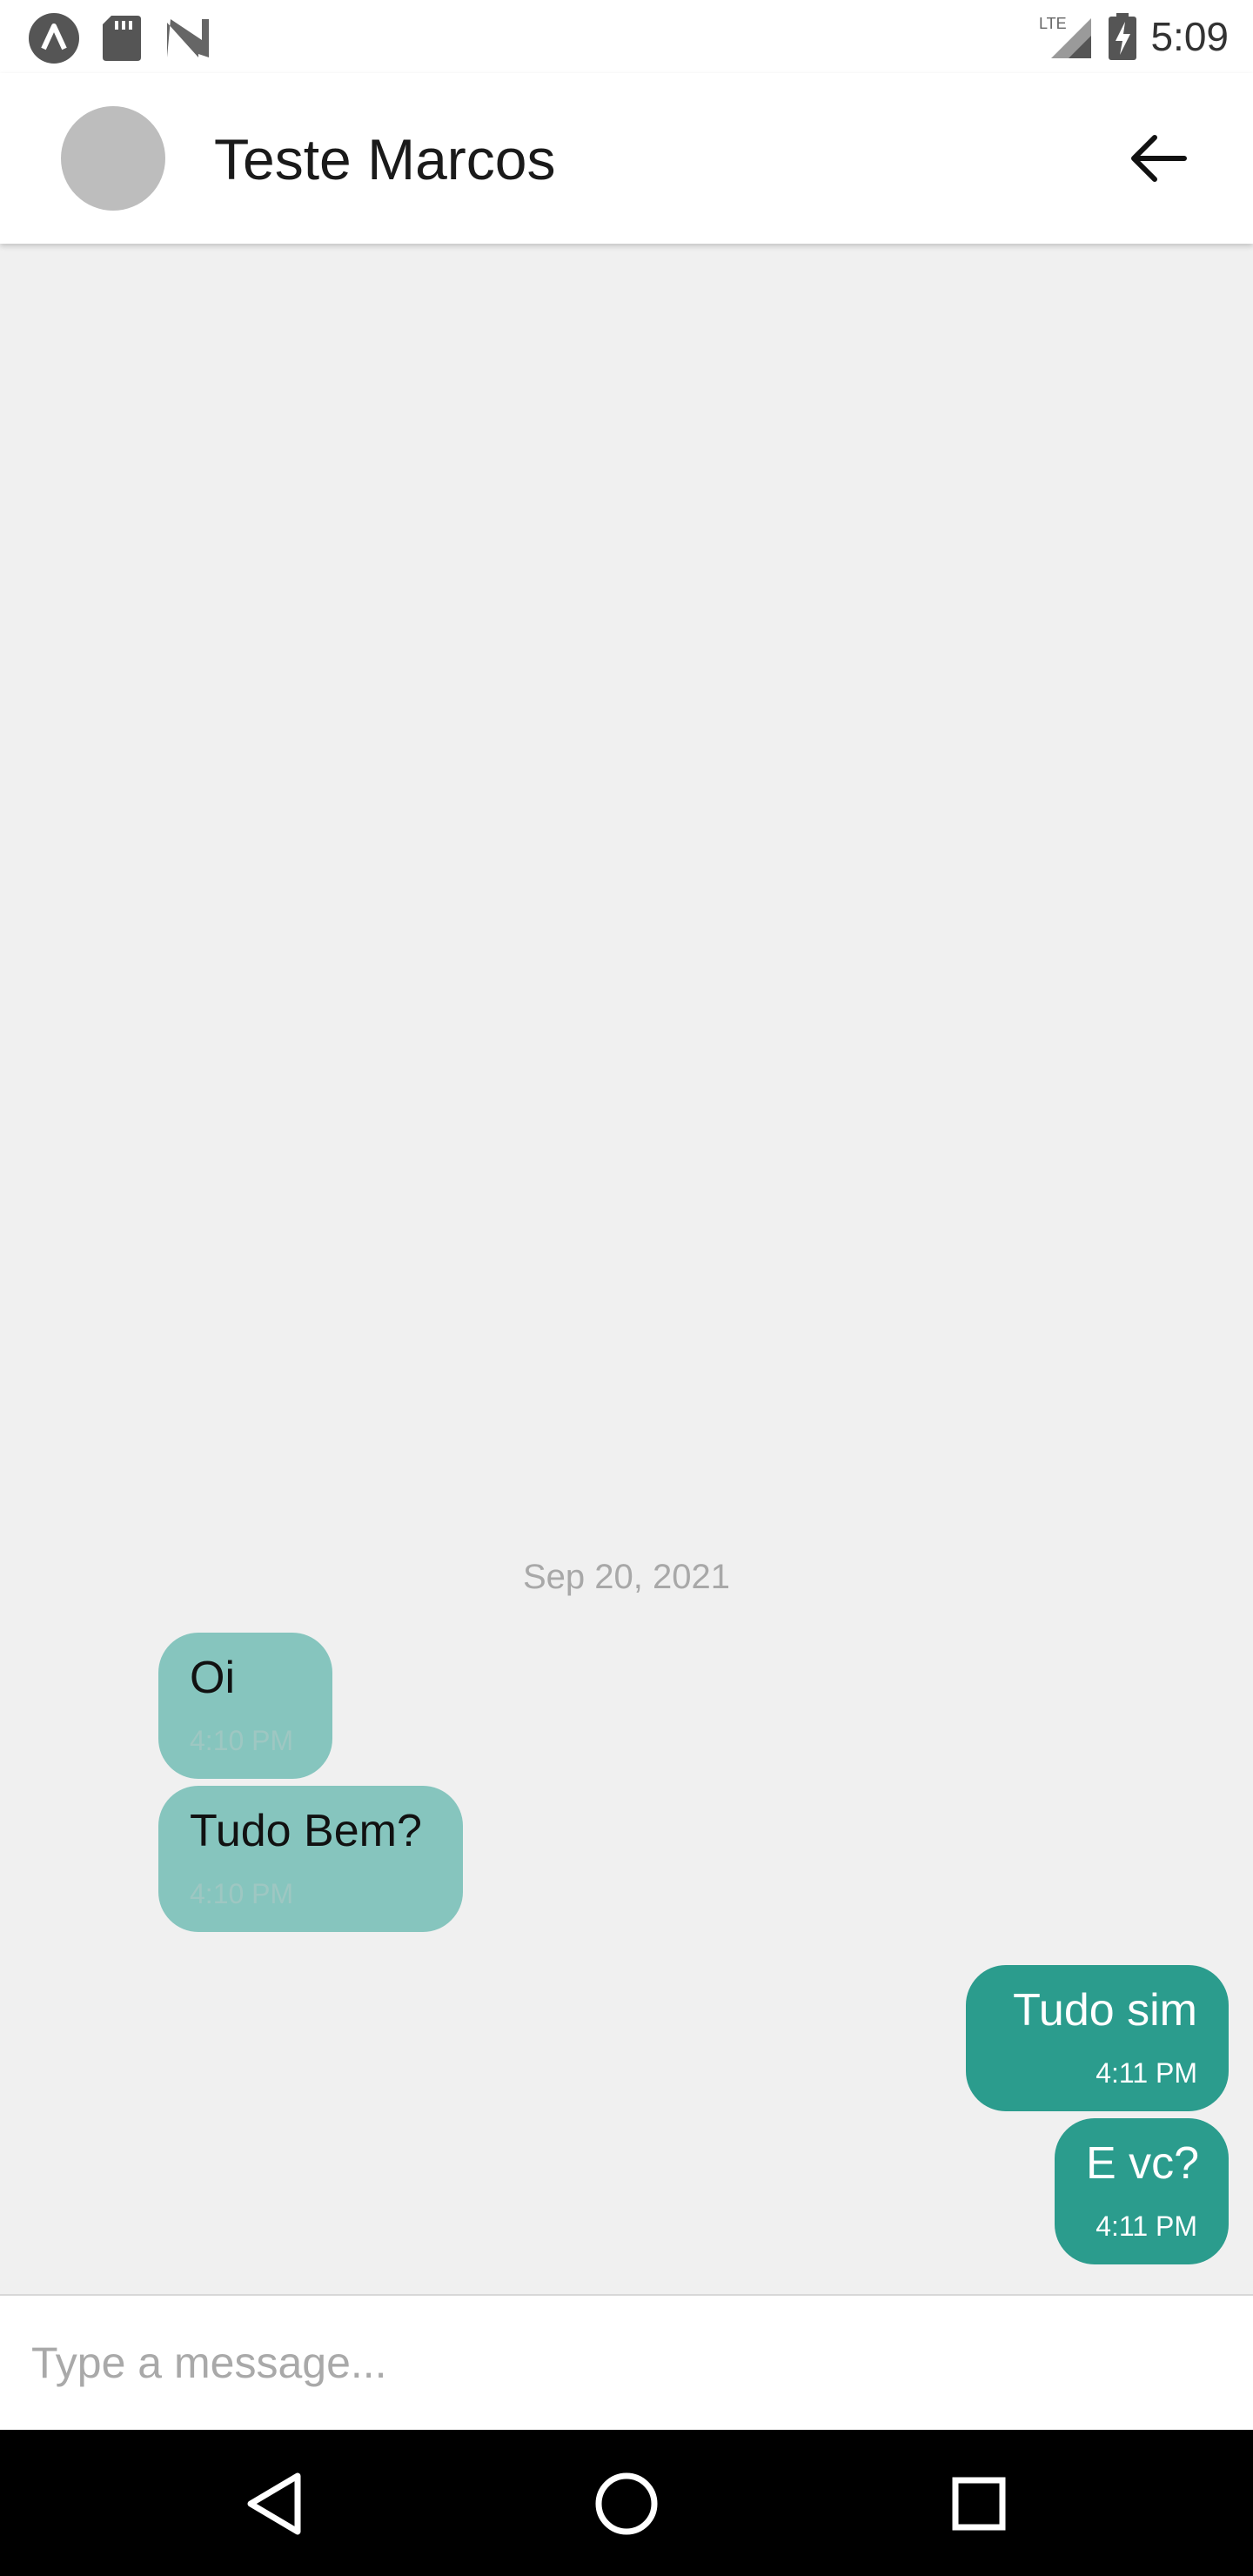  Describe the element at coordinates (1189, 37) in the screenshot. I see `status-time: 5:09` at that location.